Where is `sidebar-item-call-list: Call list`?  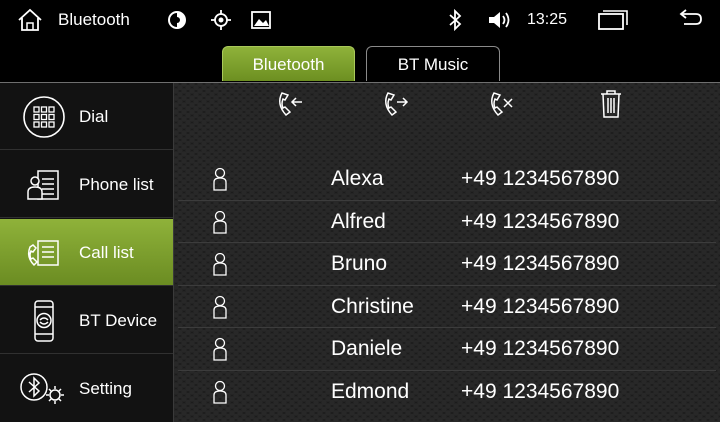
sidebar-item-call-list: Call list is located at coordinates (86, 252).